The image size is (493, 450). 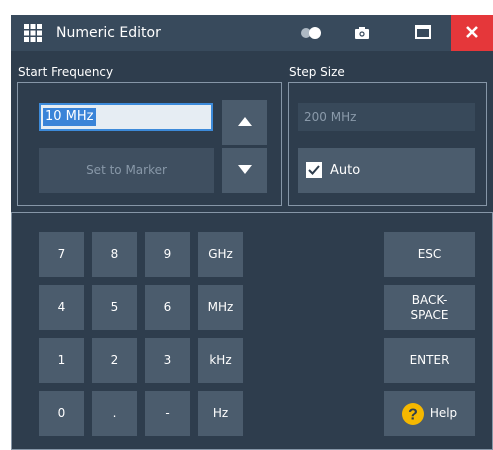 I want to click on title-bar: Numeric Editor, so click(x=252, y=33).